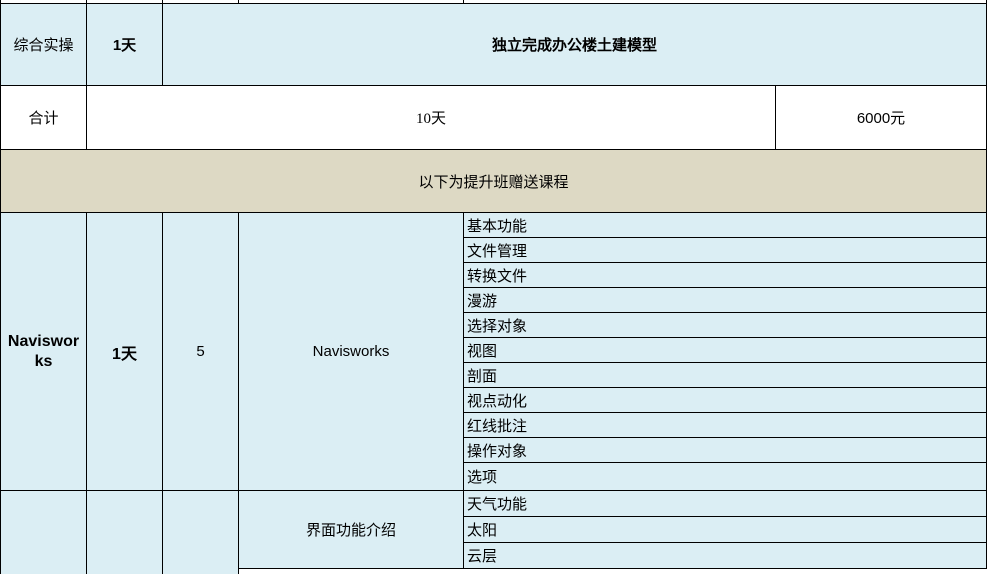 The image size is (990, 574). Describe the element at coordinates (43, 44) in the screenshot. I see `practice-category: 综合实操` at that location.